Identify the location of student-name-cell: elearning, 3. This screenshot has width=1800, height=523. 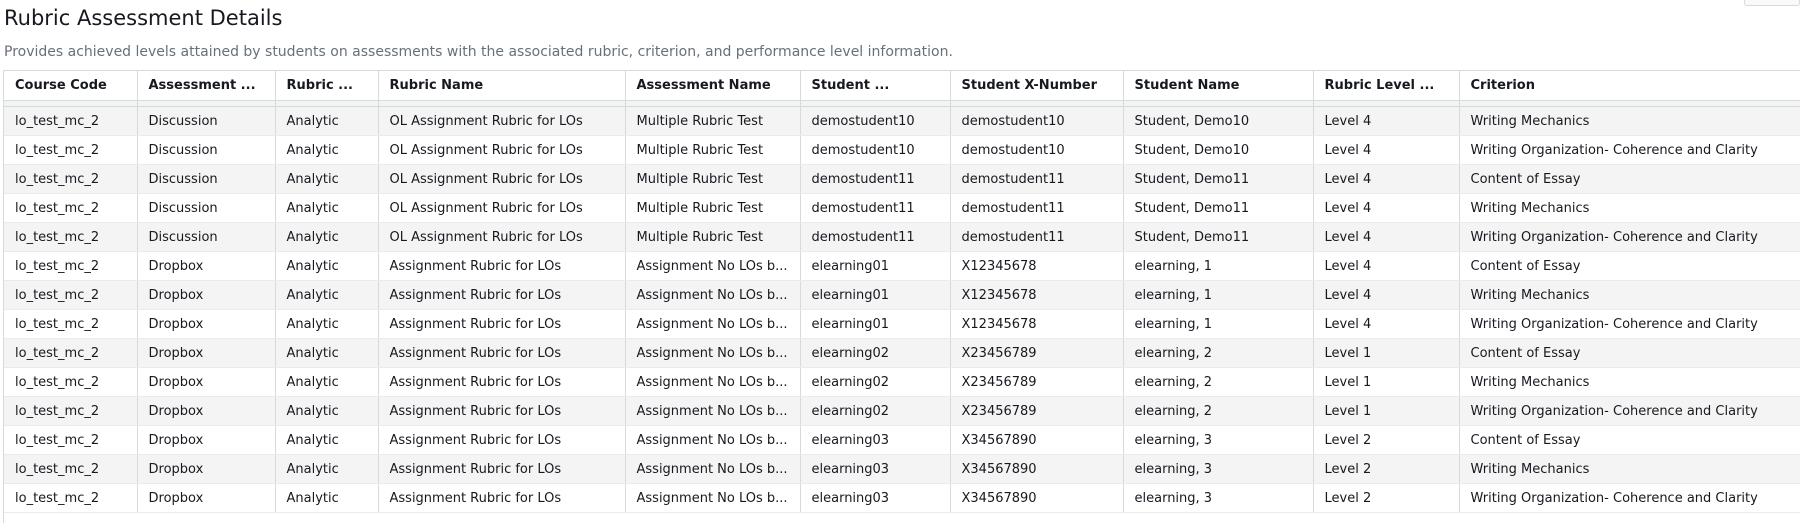
(1218, 469).